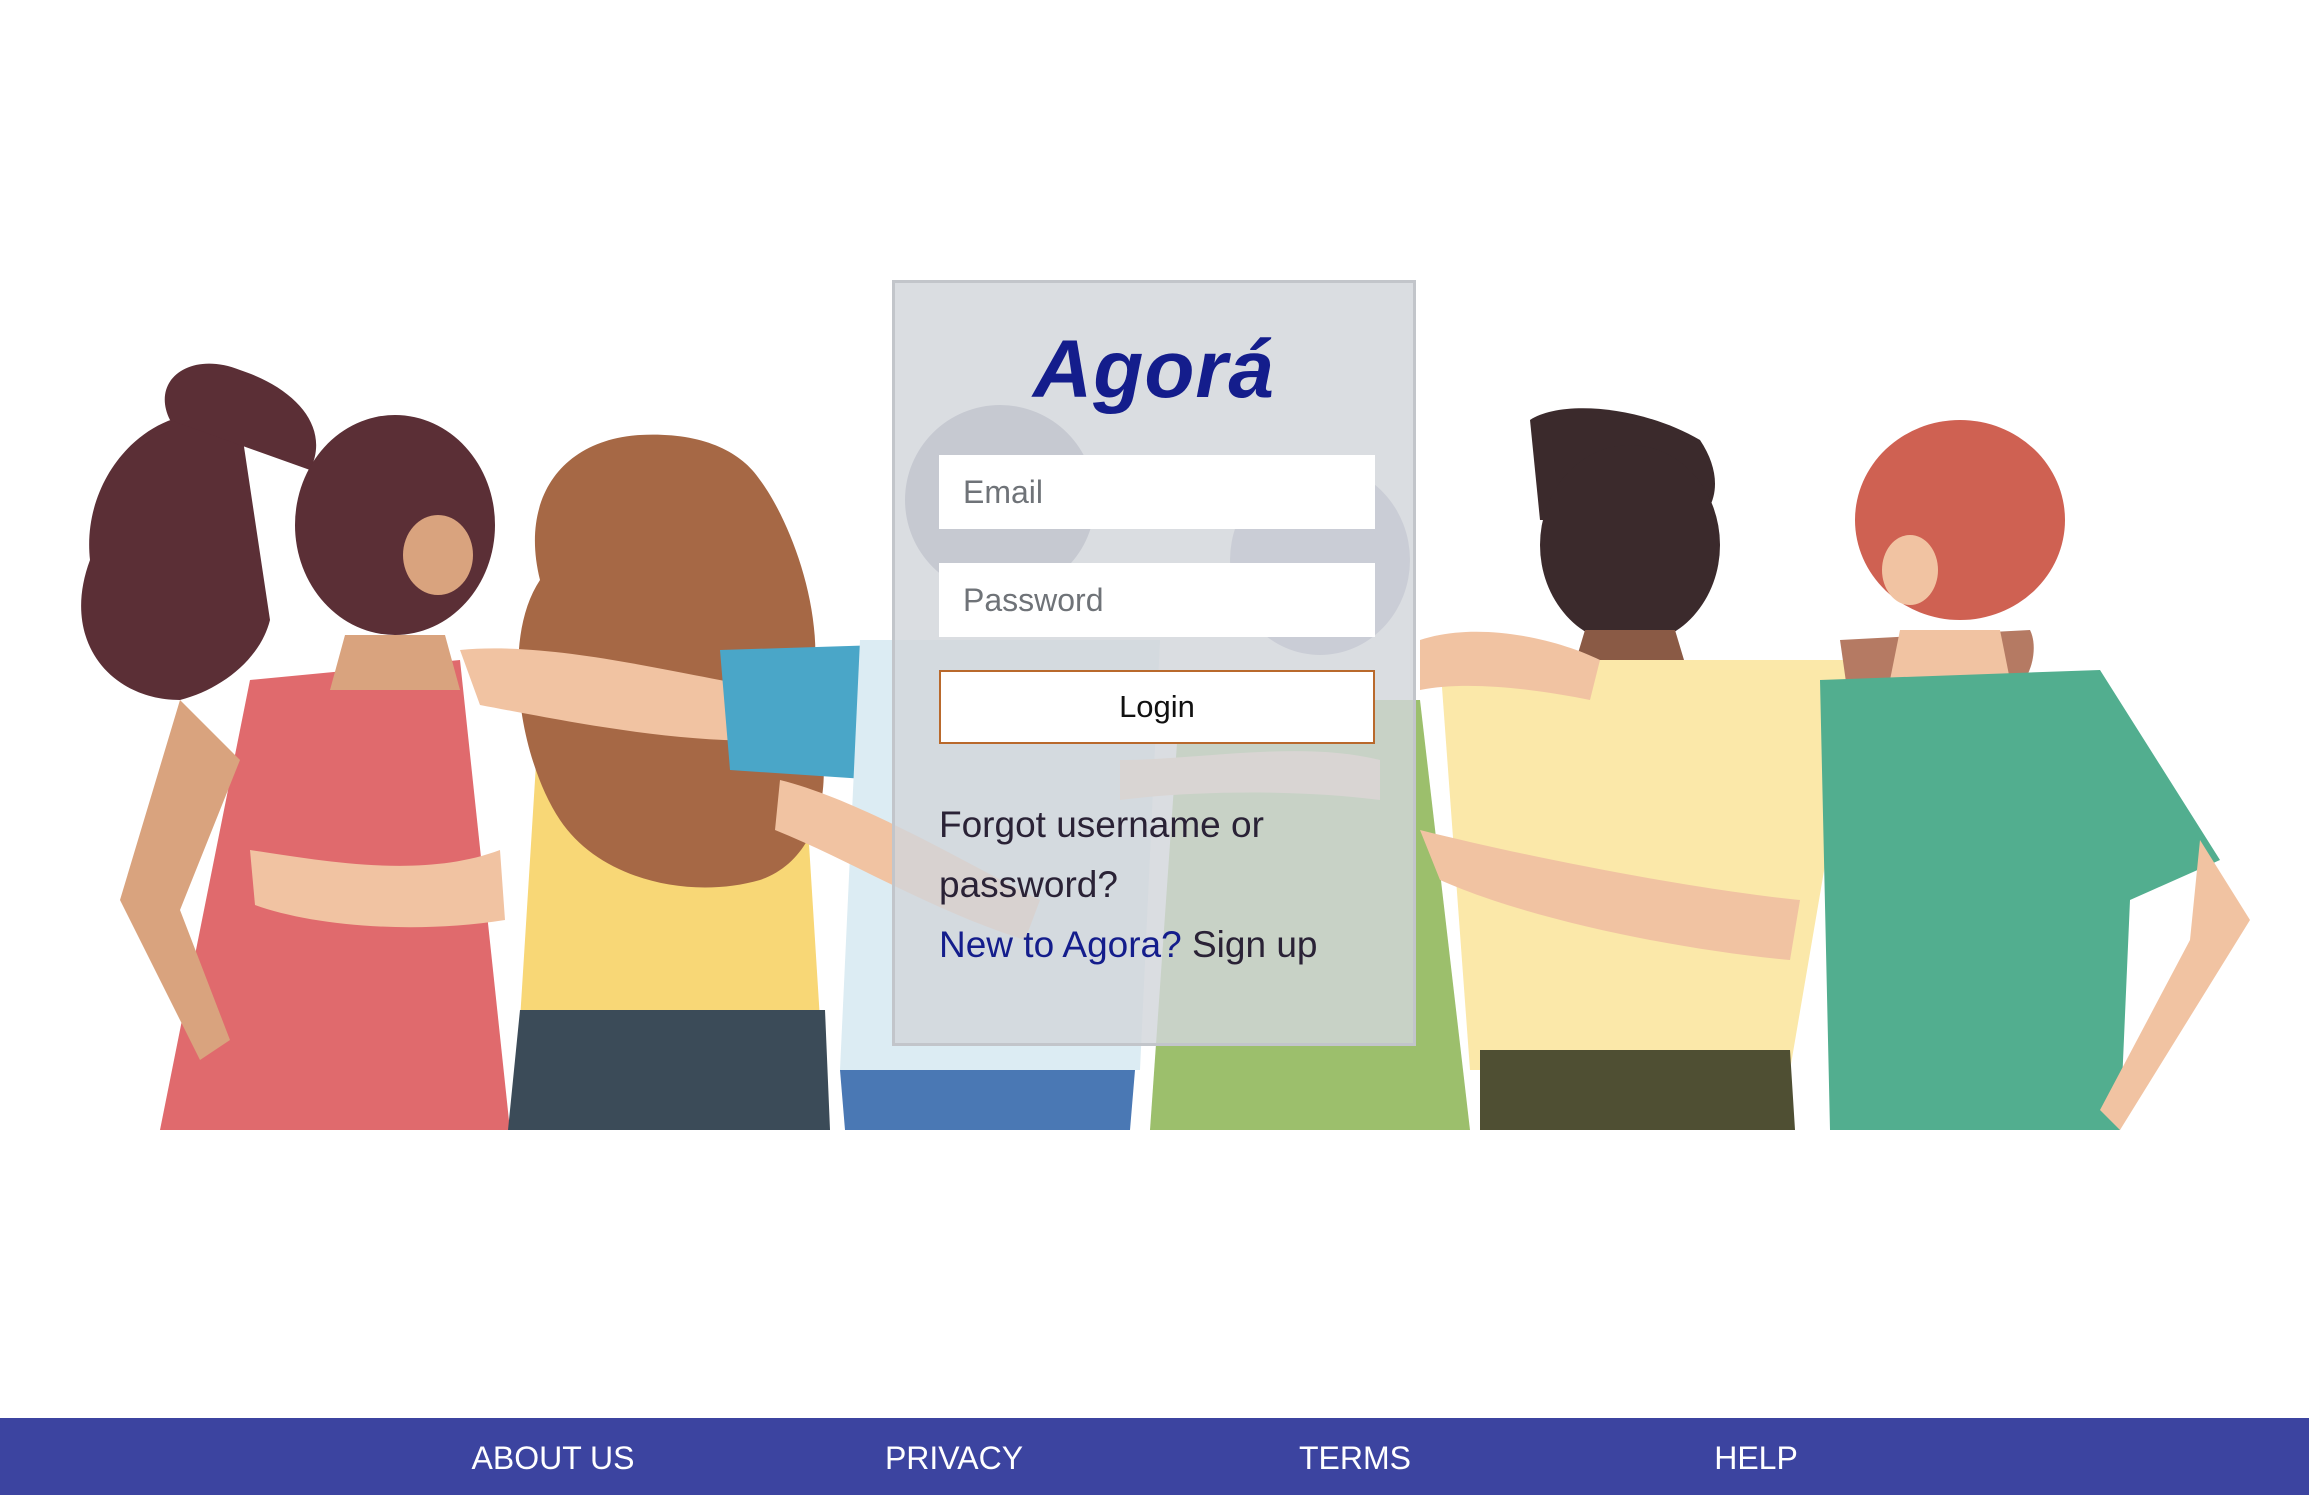 This screenshot has height=1495, width=2309. What do you see at coordinates (553, 1456) in the screenshot?
I see `footer-about-us-link: ABOUT US` at bounding box center [553, 1456].